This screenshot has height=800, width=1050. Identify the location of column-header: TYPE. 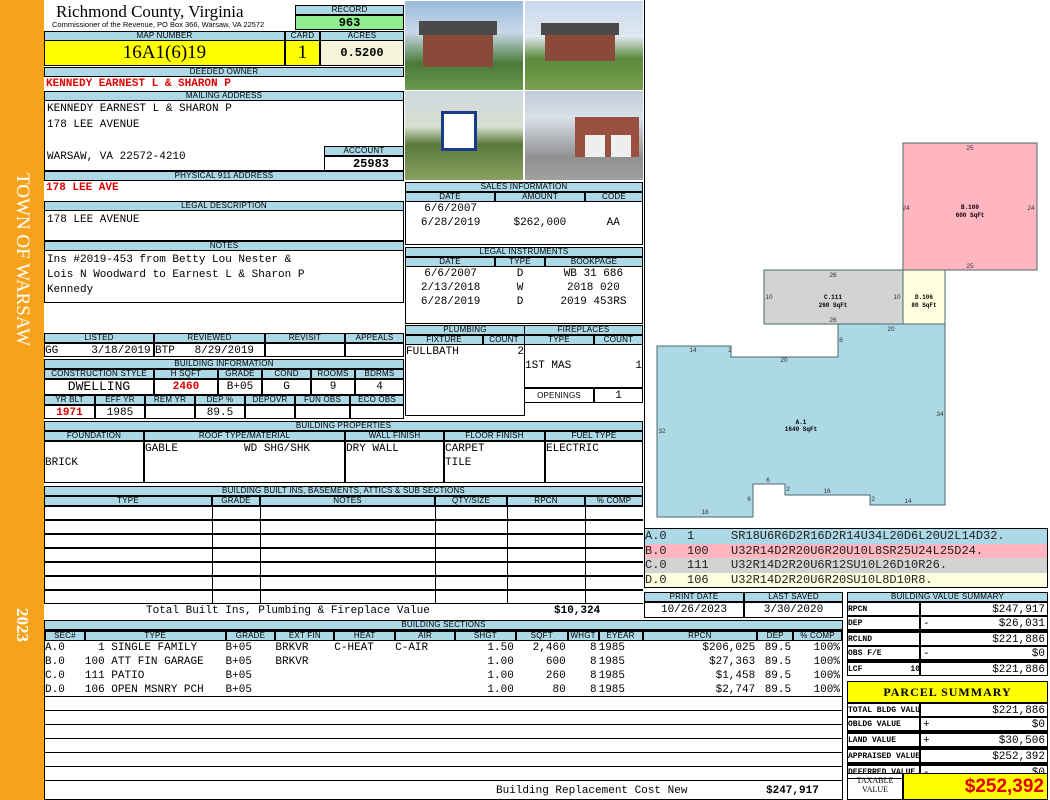
(128, 501).